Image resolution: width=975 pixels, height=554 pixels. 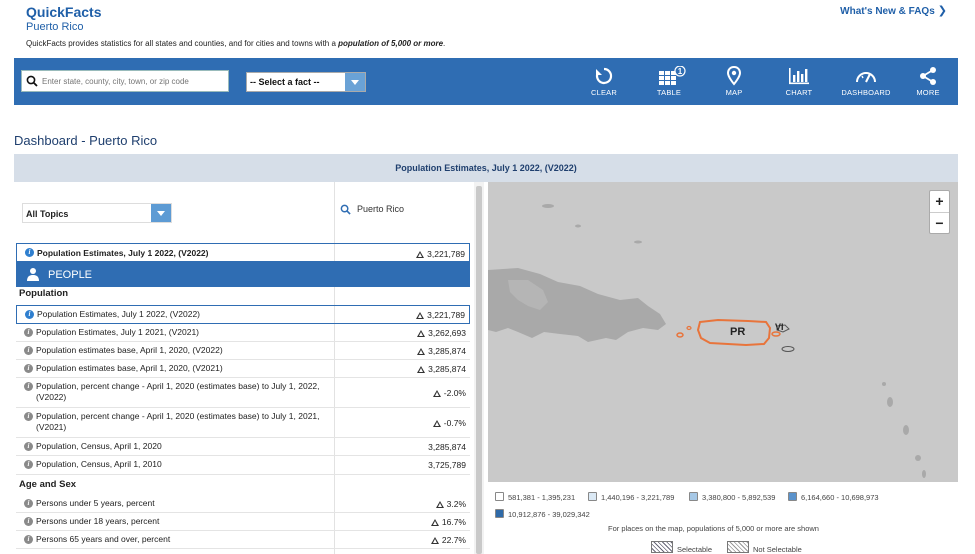 I want to click on legend-range: 581,381 - 1,395,231, so click(x=542, y=497).